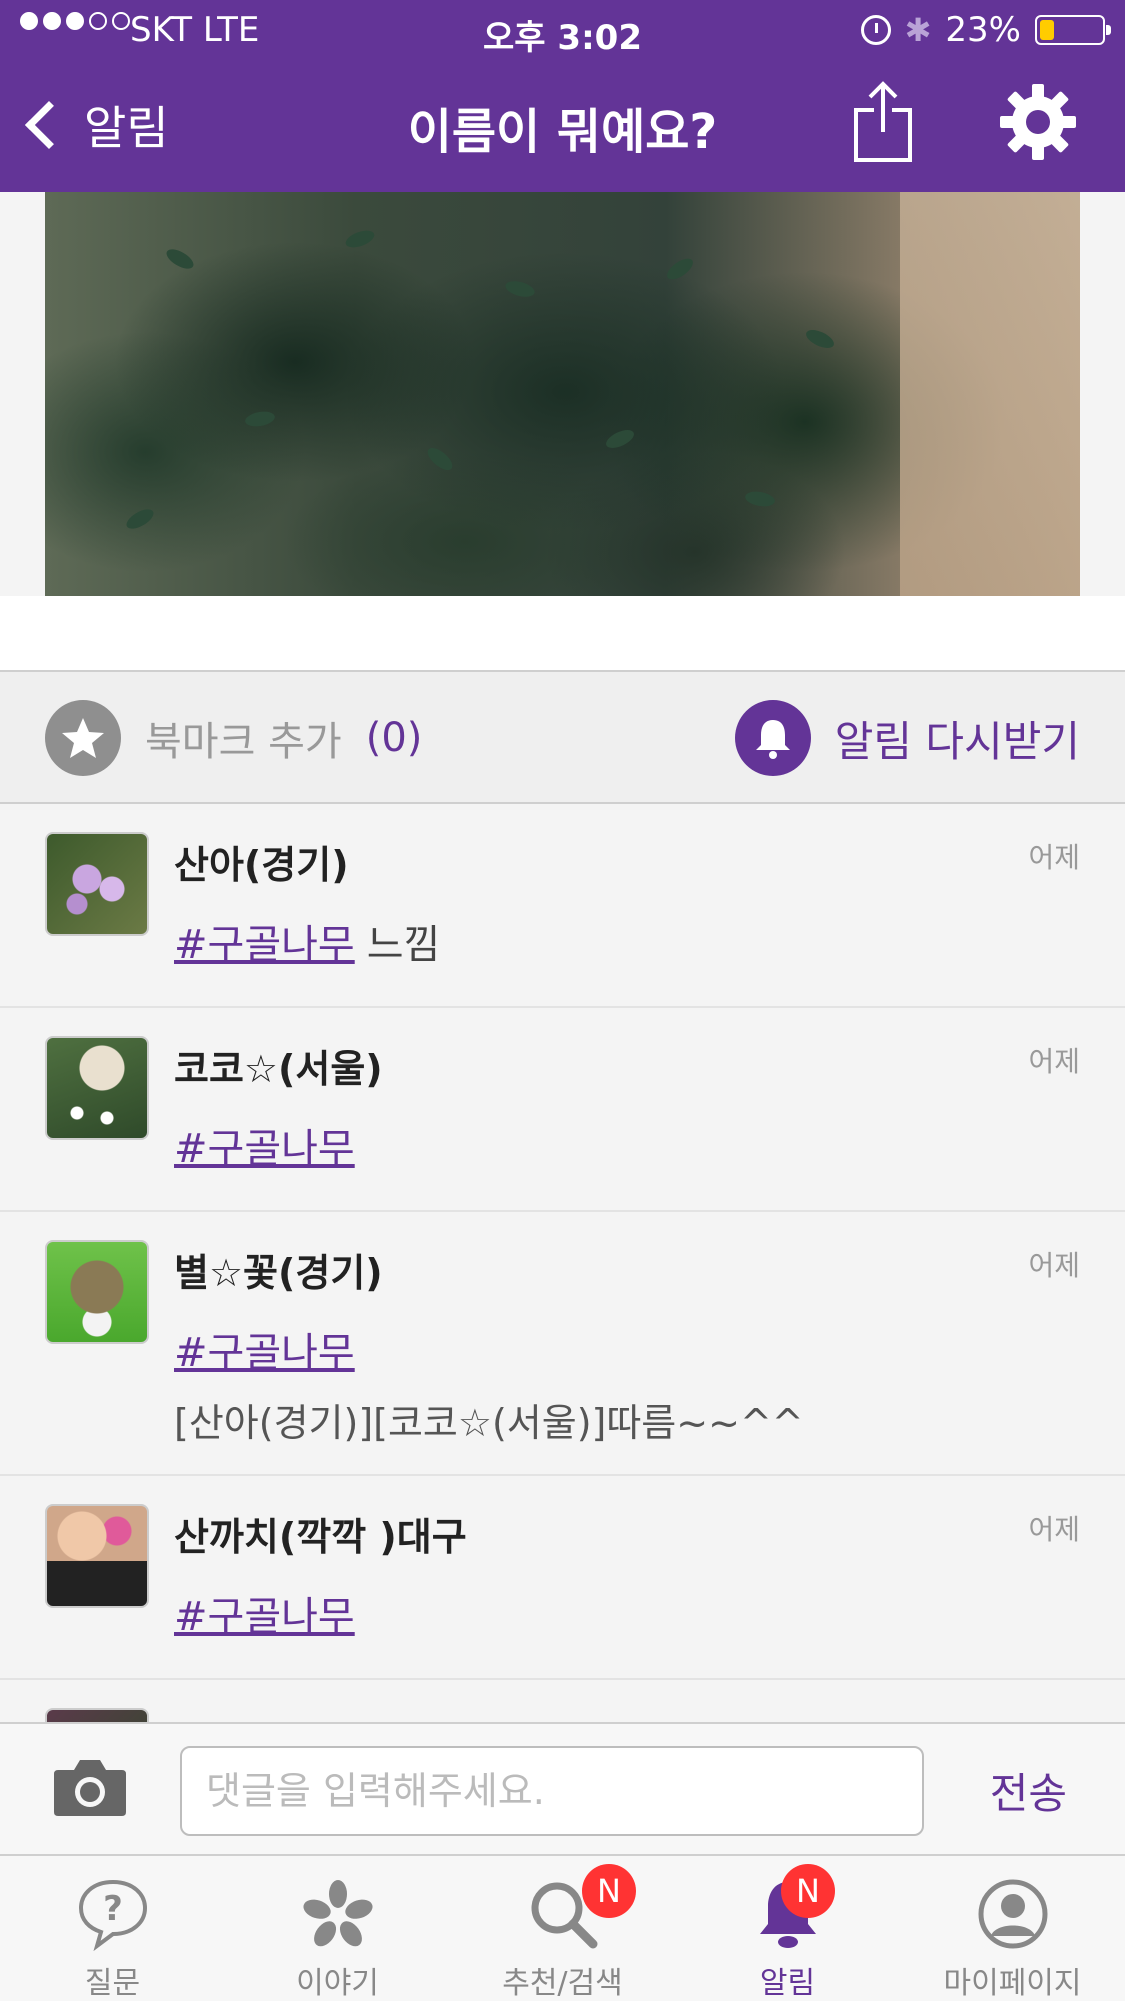  Describe the element at coordinates (562, 1110) in the screenshot. I see `comment-item: 코코☆(서울) 어제 #구골나무` at that location.